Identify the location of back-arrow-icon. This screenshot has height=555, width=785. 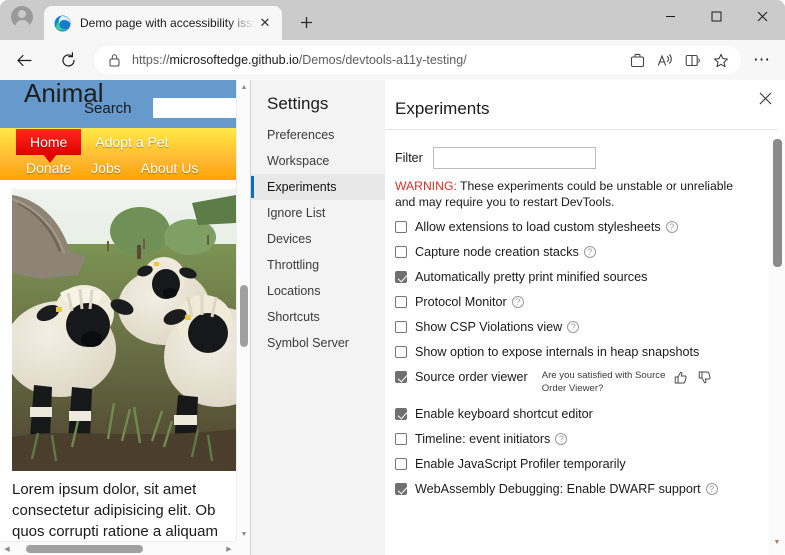
(24, 60).